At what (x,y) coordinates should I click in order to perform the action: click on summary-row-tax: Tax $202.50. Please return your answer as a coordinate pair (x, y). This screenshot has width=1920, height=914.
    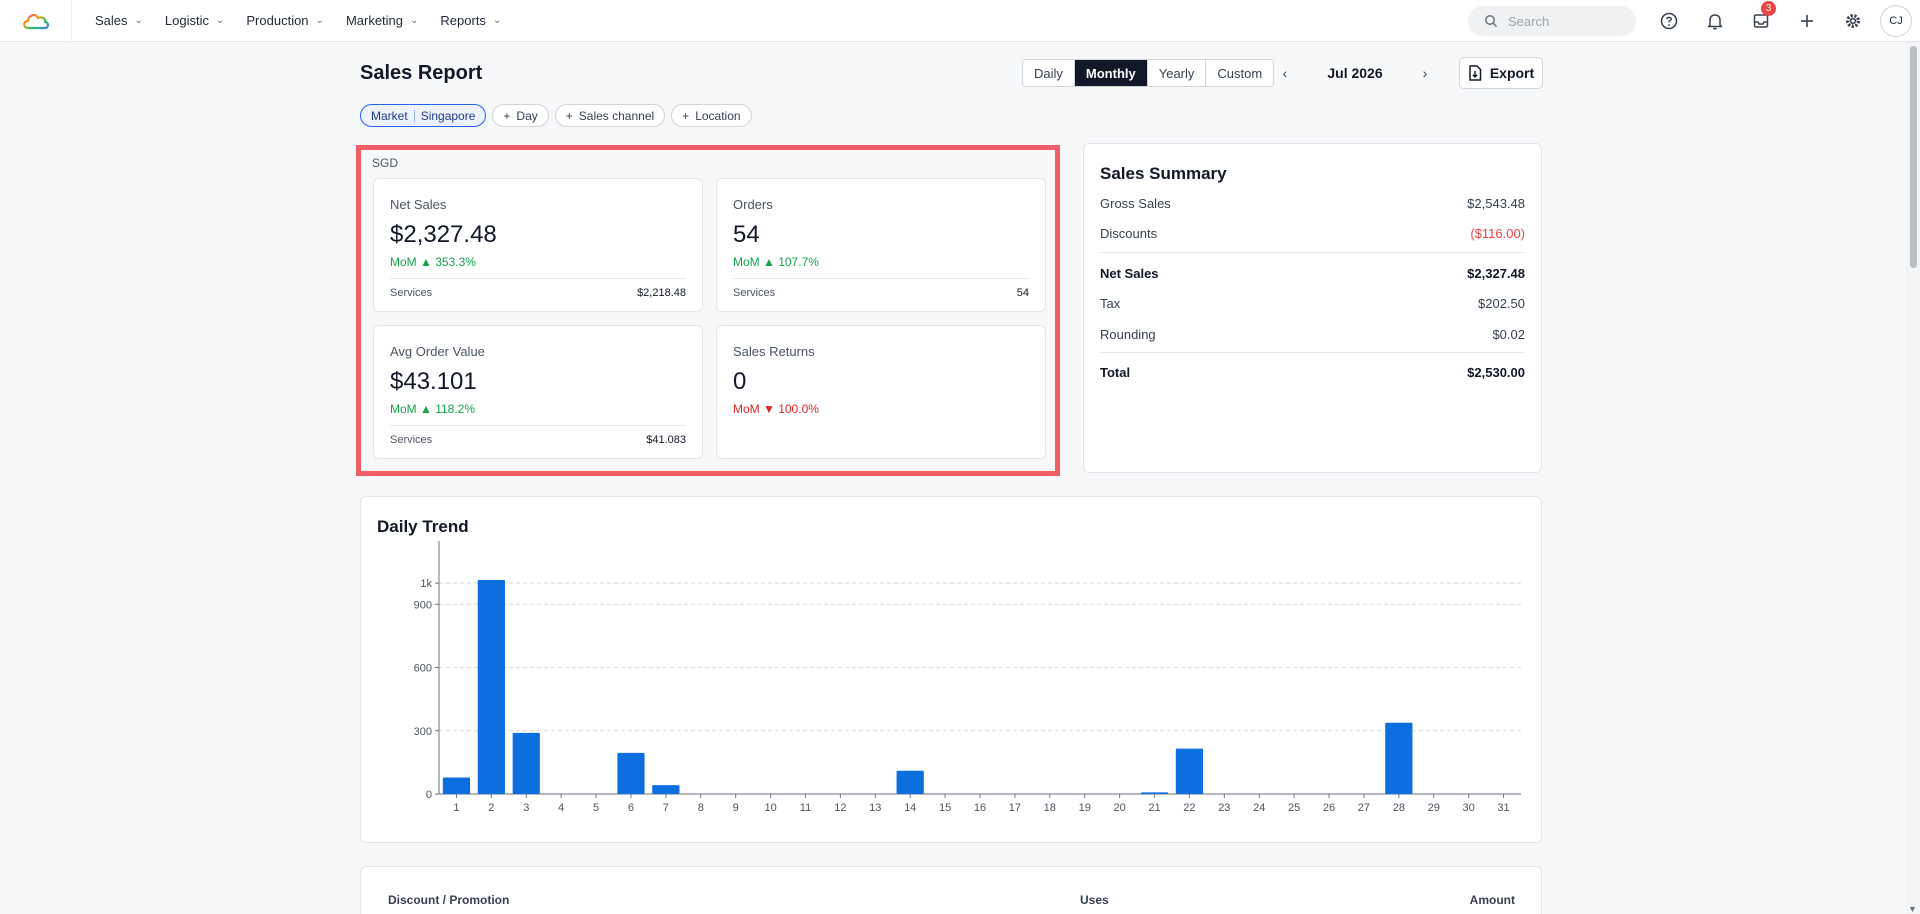
    Looking at the image, I should click on (1312, 303).